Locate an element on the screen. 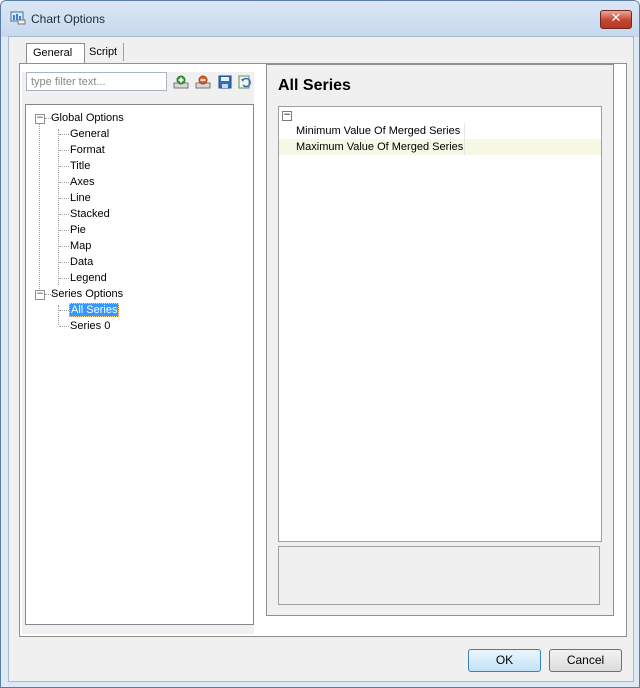  property-description-area is located at coordinates (439, 575).